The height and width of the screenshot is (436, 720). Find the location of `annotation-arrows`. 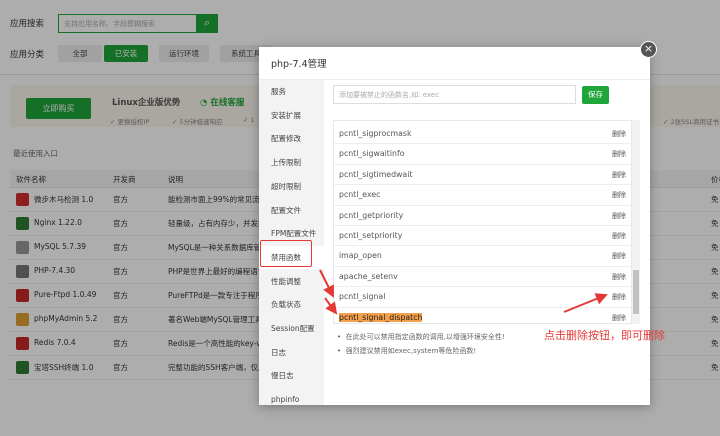

annotation-arrows is located at coordinates (463, 292).